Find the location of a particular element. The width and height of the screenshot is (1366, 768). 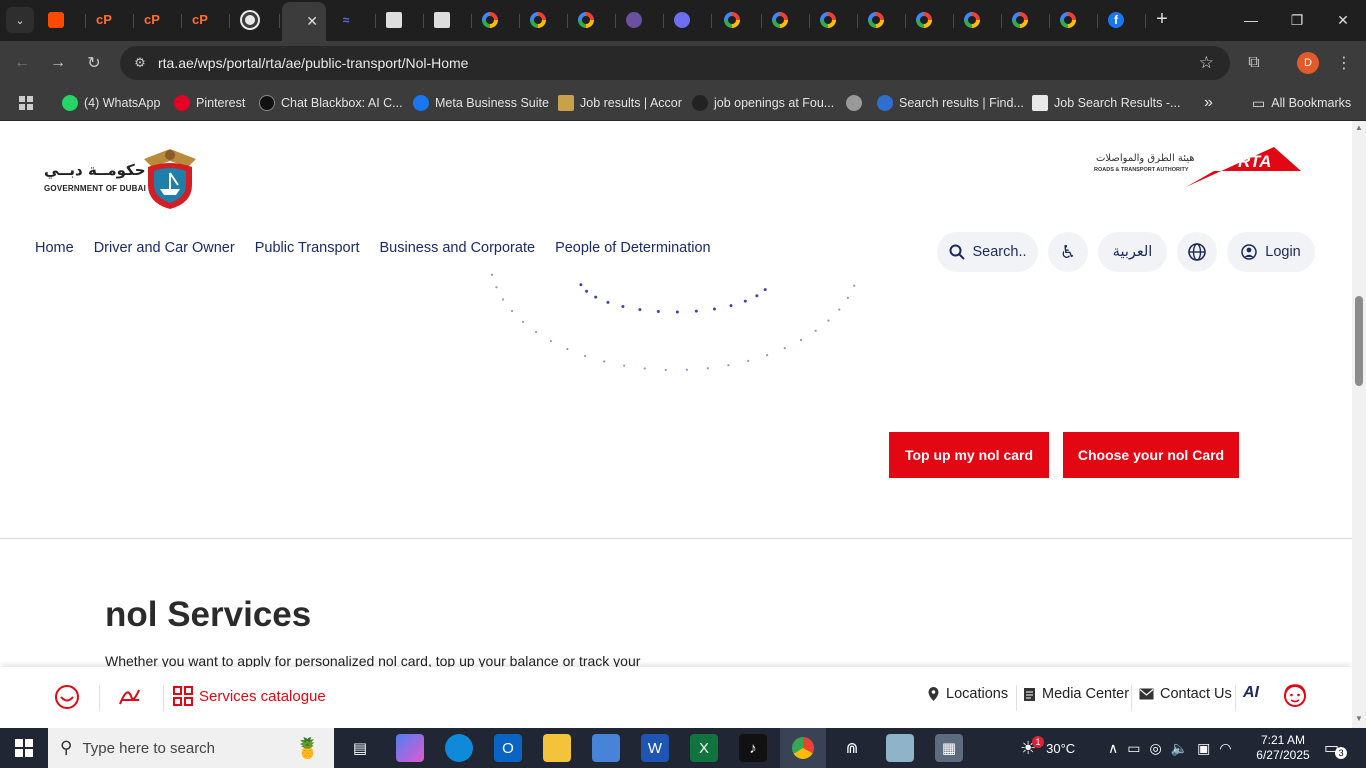

nav-public-transport: Public Transport is located at coordinates (307, 248).